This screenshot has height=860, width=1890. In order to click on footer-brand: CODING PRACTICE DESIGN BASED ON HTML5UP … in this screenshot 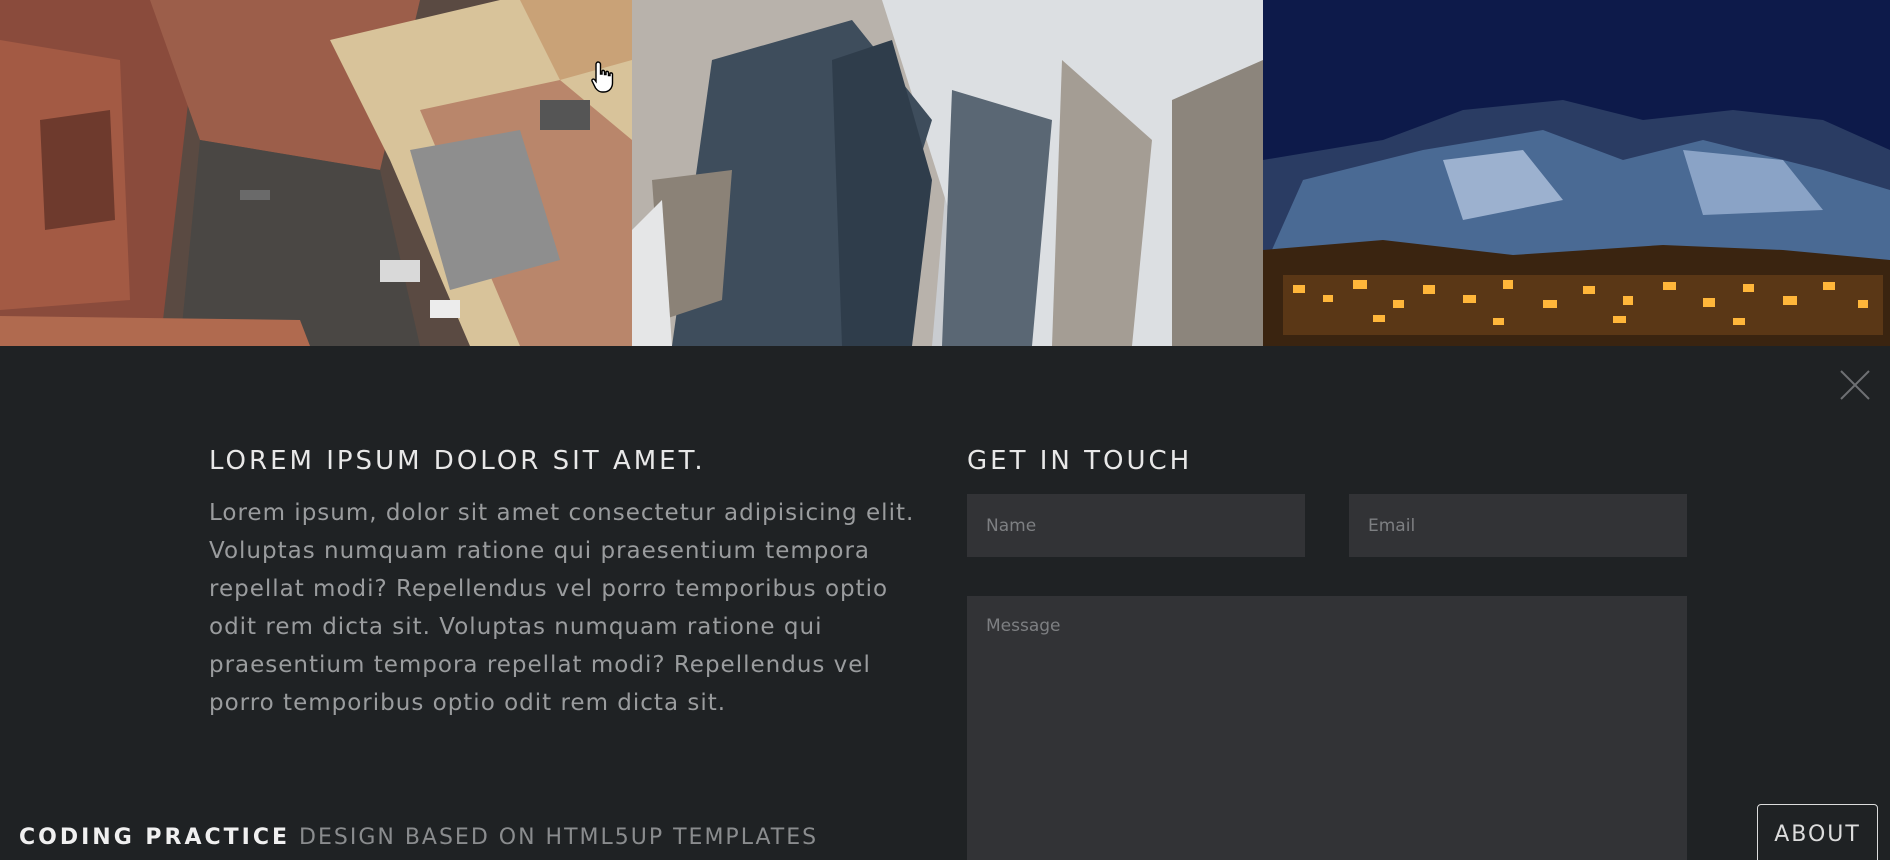, I will do `click(418, 837)`.